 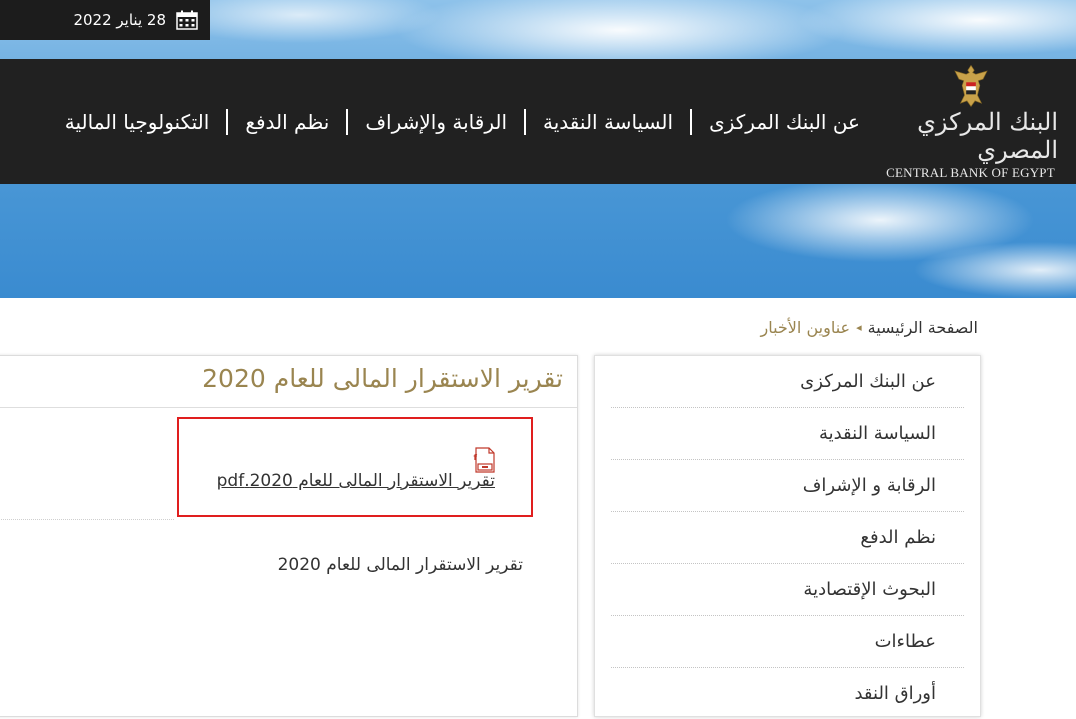 I want to click on page-title: تقرير الاستقرار المالى للعام 2020, so click(x=382, y=378).